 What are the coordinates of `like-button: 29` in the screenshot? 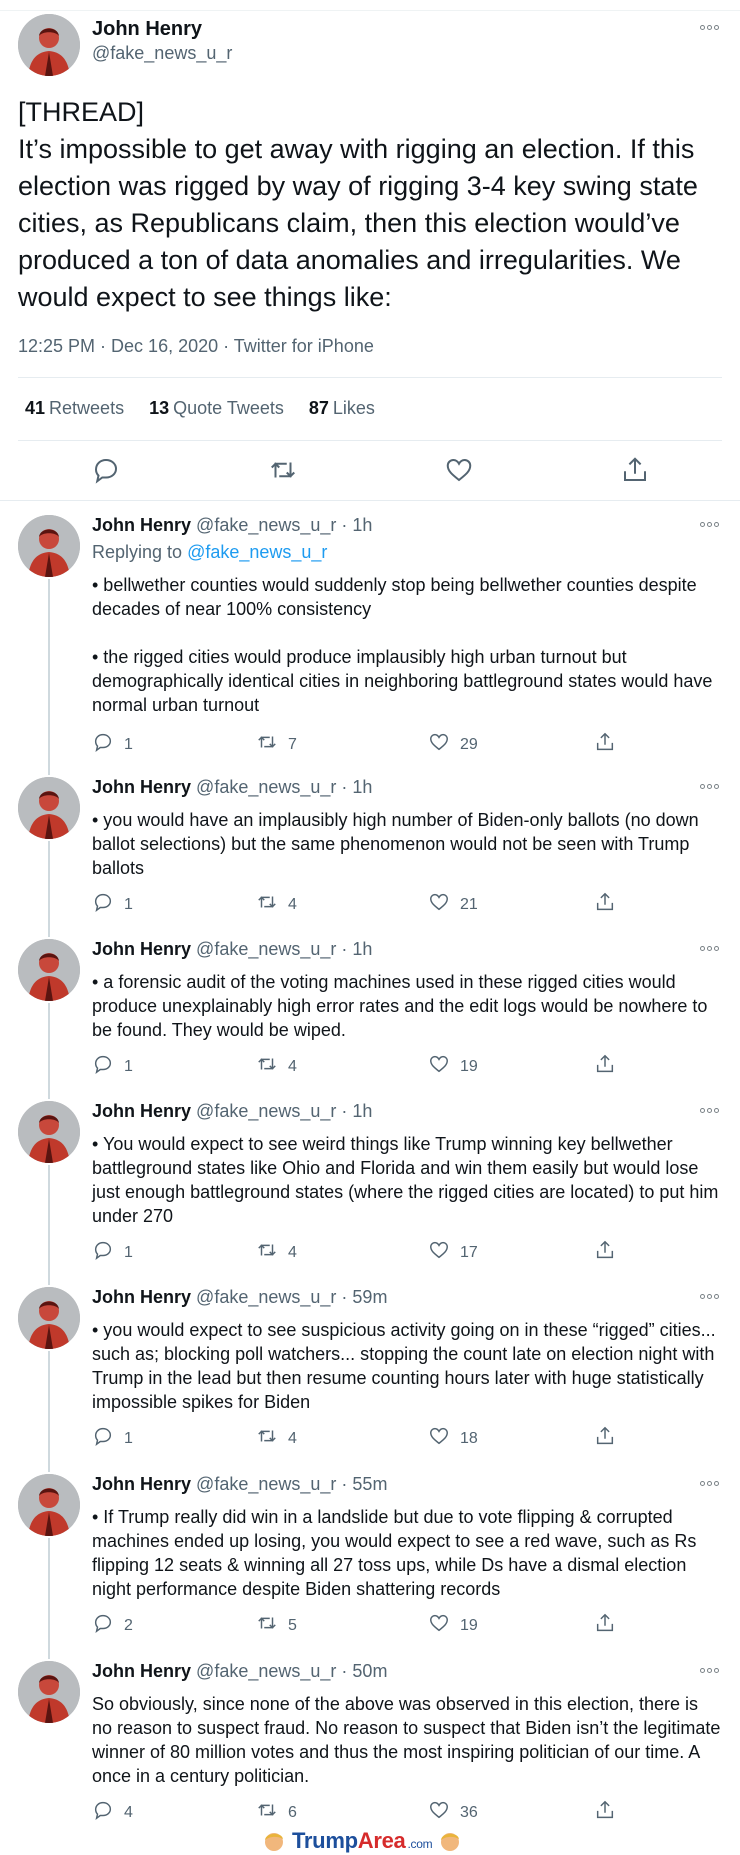 It's located at (453, 744).